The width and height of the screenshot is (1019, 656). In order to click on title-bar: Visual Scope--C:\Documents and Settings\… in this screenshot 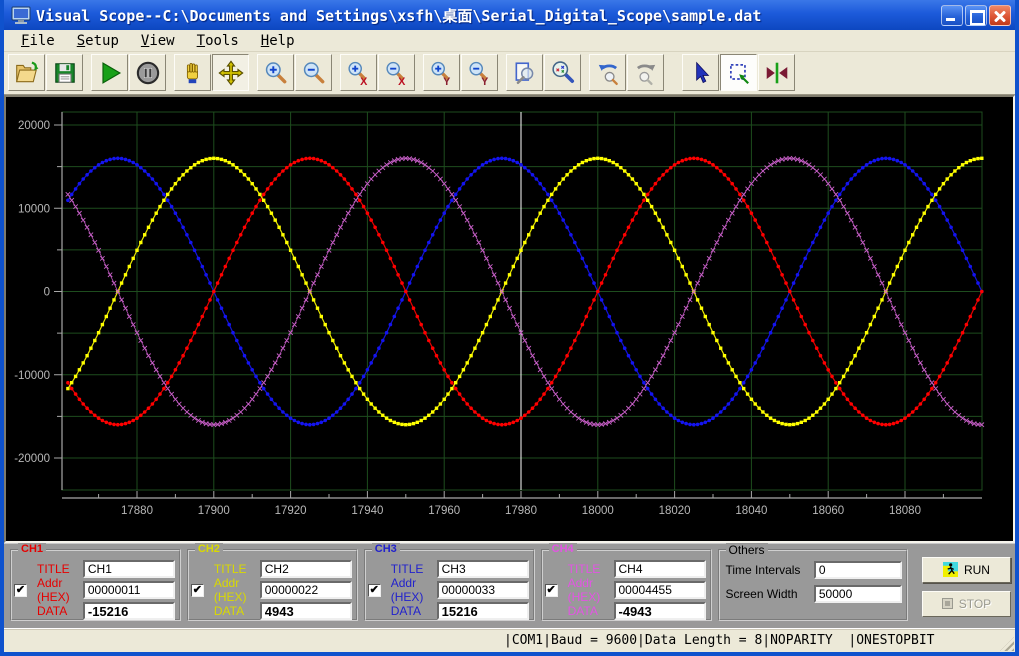, I will do `click(509, 15)`.